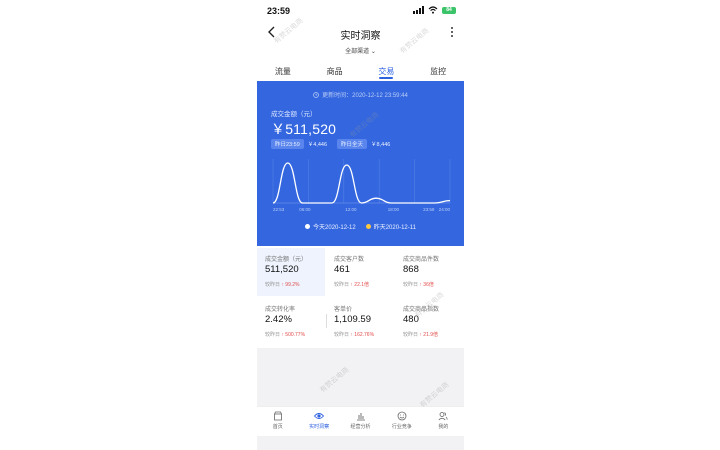 This screenshot has width=720, height=450. Describe the element at coordinates (418, 10) in the screenshot. I see `signal-icon` at that location.